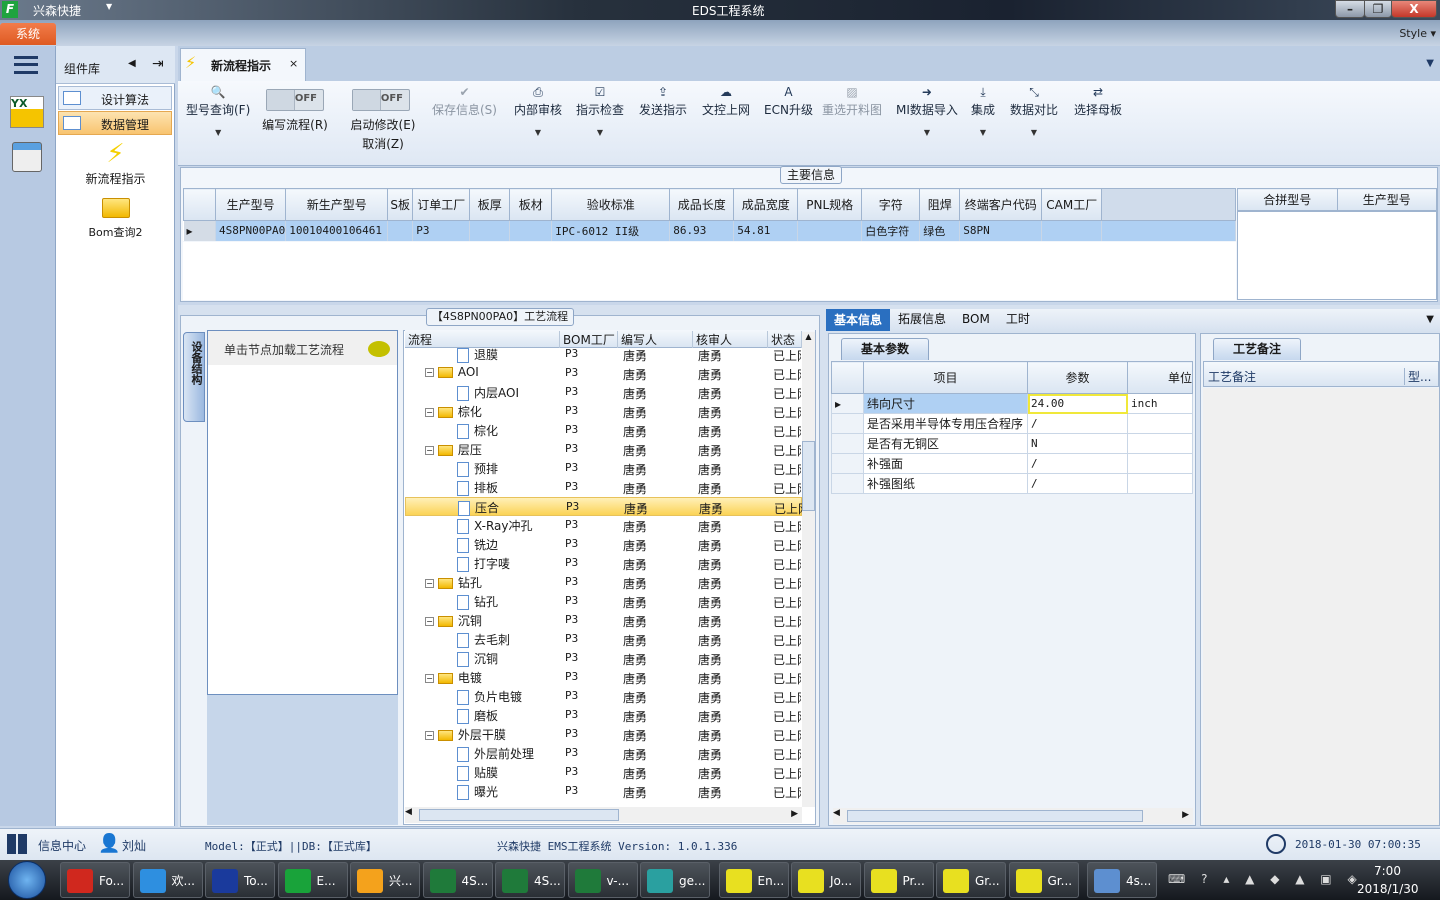 The image size is (1440, 900). What do you see at coordinates (1378, 9) in the screenshot?
I see `restore-button: ❐` at bounding box center [1378, 9].